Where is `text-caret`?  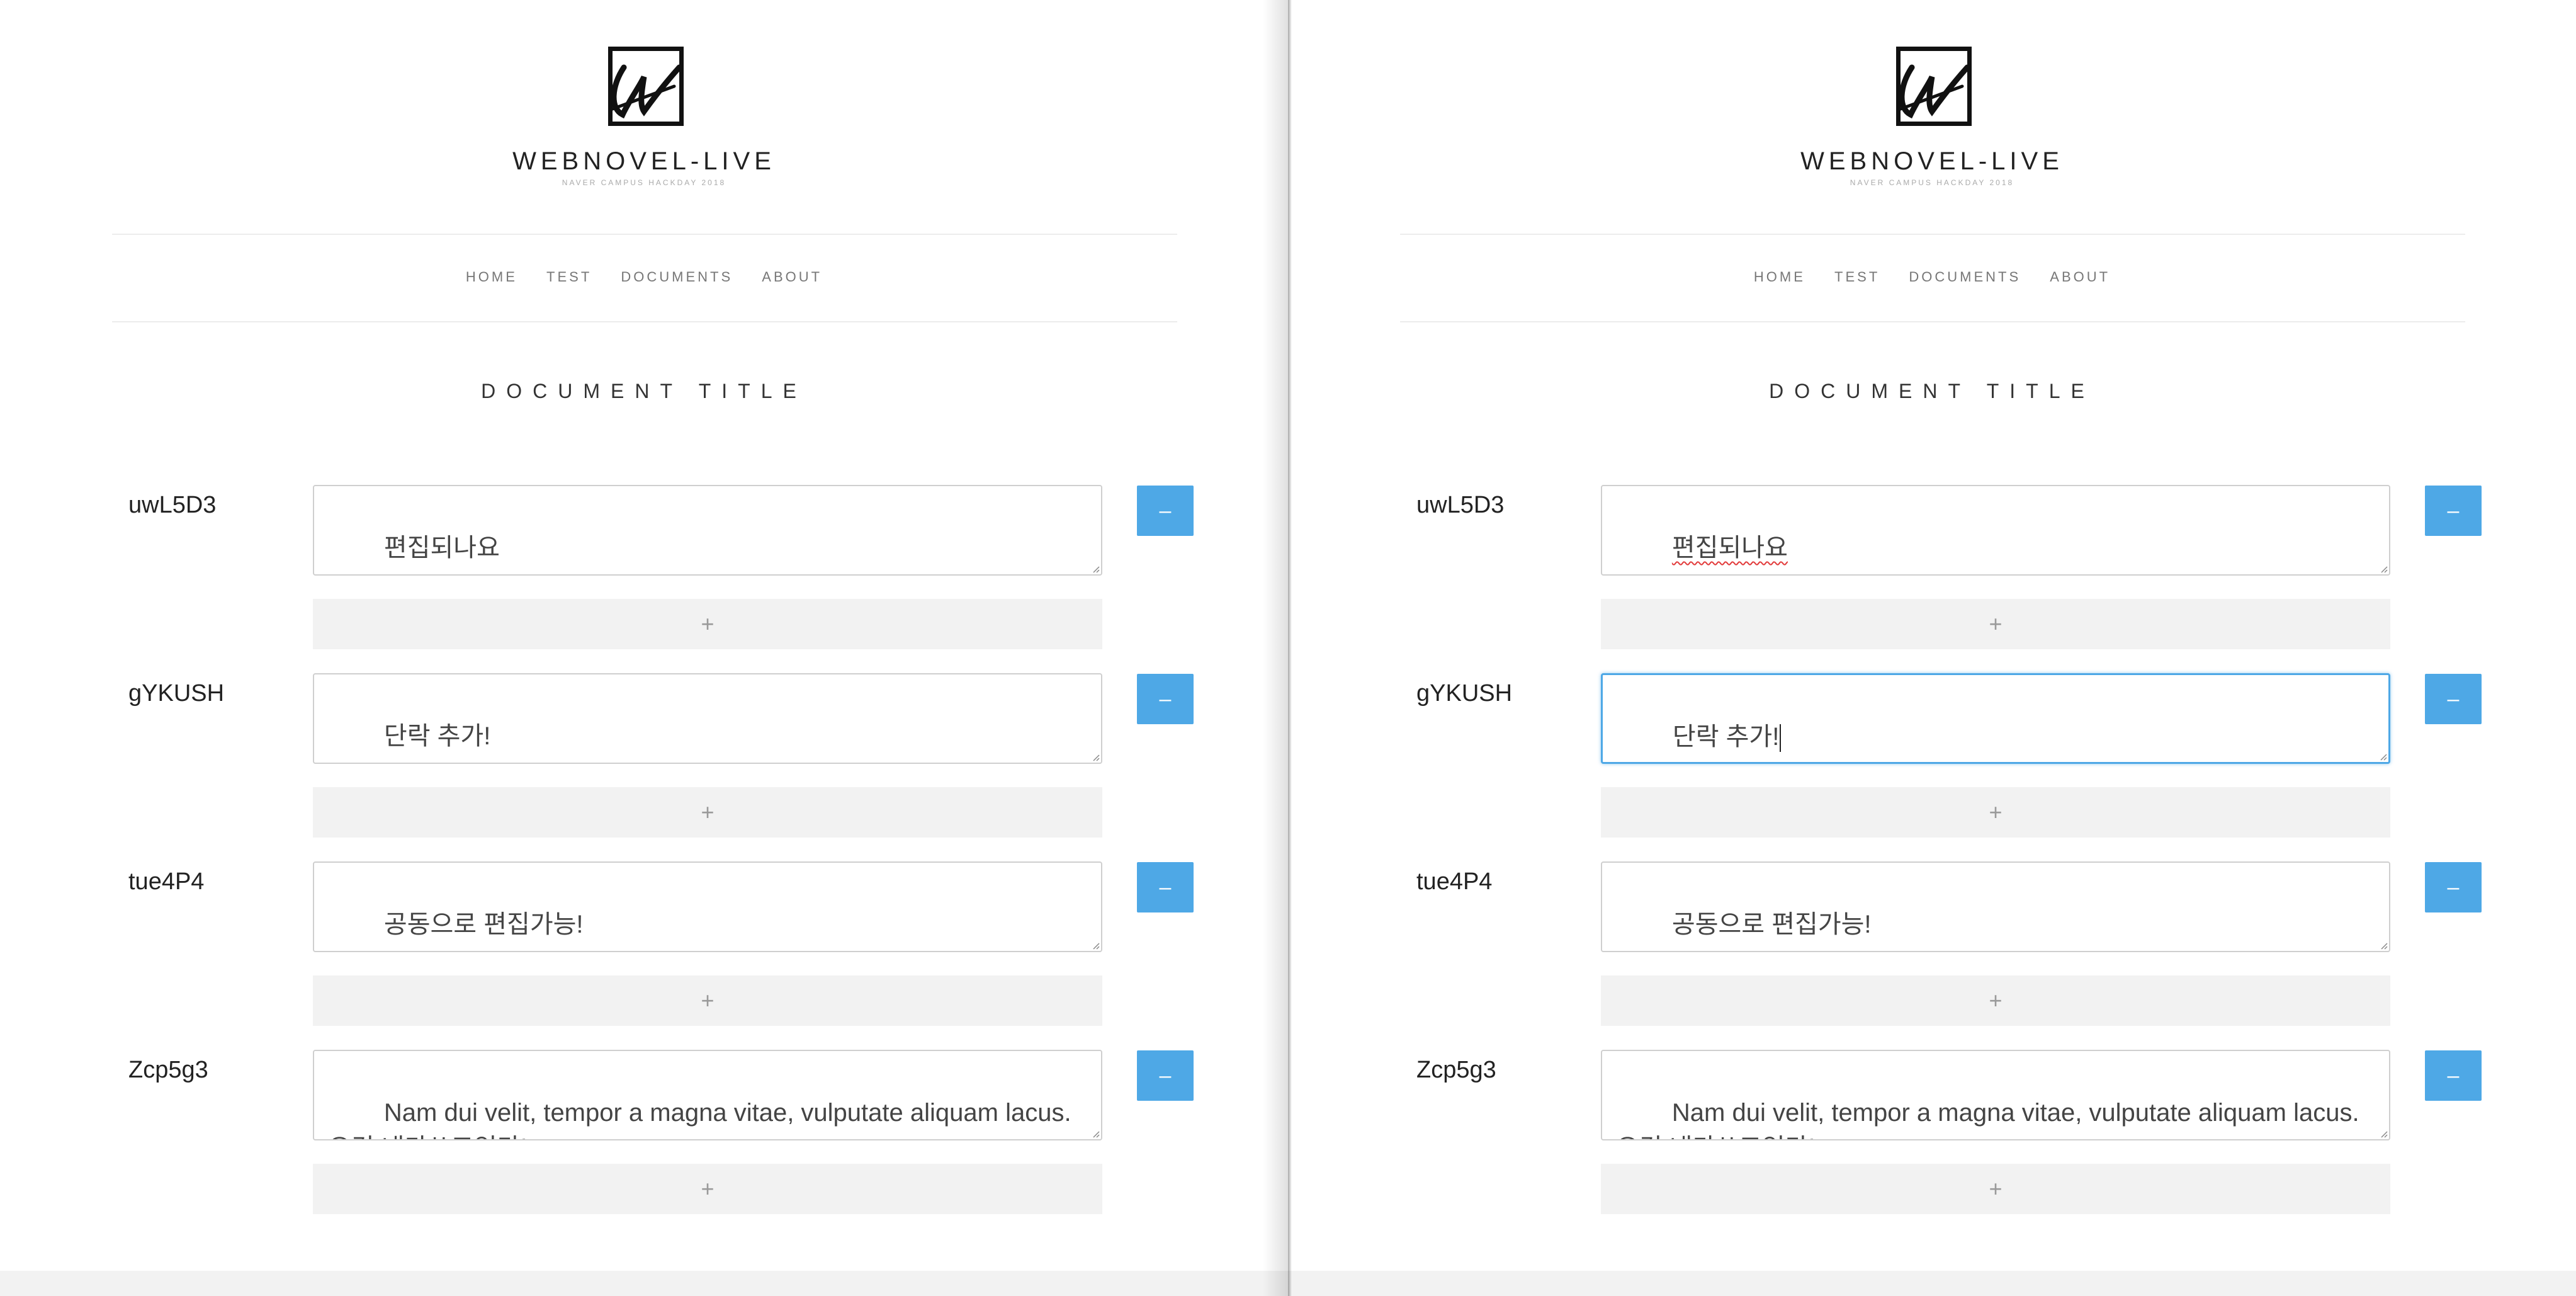 text-caret is located at coordinates (1781, 739).